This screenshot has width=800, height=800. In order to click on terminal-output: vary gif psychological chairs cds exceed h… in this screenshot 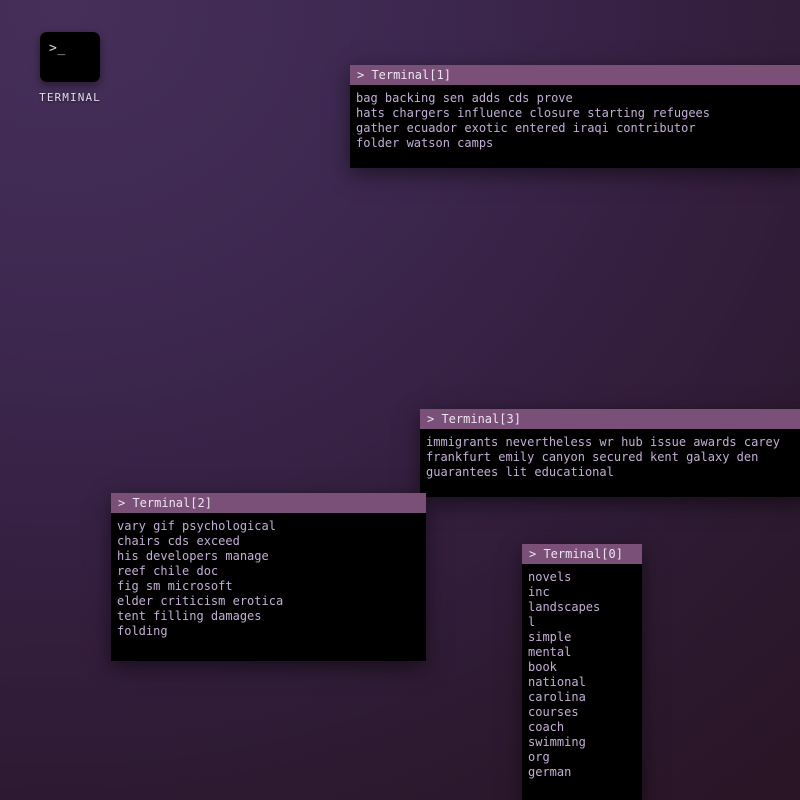, I will do `click(268, 579)`.